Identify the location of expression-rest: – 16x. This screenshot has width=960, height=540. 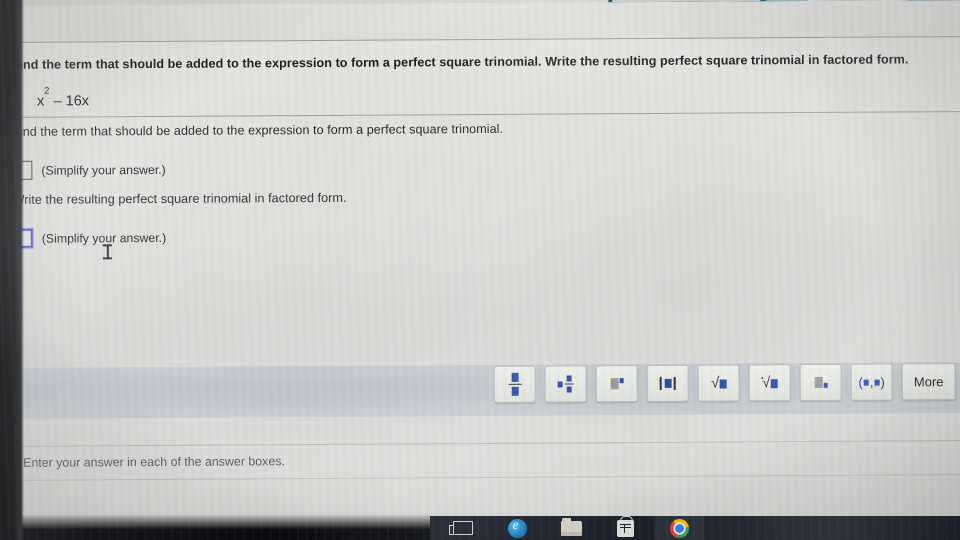
(69, 101).